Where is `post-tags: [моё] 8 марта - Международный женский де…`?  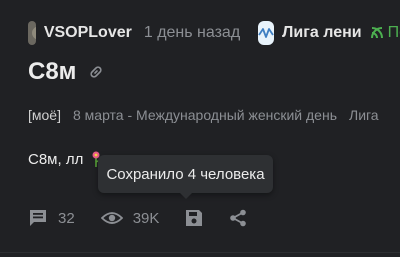 post-tags: [моё] 8 марта - Международный женский де… is located at coordinates (203, 115).